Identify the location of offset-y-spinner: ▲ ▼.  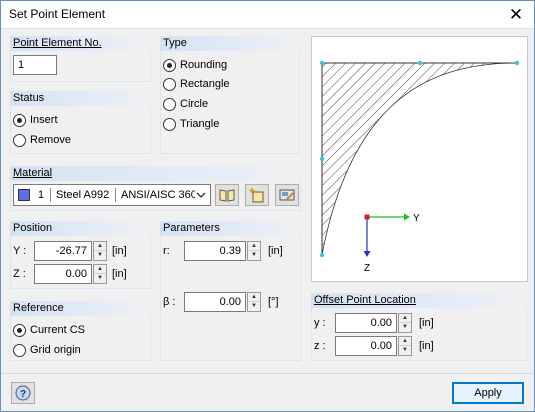
(405, 323).